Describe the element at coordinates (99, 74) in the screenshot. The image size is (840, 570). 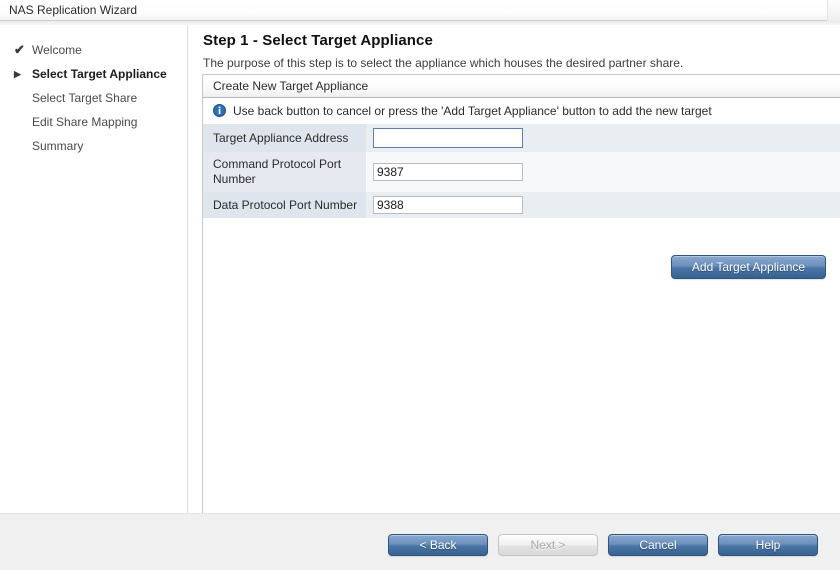
I see `sidebar-item-label: Select Target Appliance` at that location.